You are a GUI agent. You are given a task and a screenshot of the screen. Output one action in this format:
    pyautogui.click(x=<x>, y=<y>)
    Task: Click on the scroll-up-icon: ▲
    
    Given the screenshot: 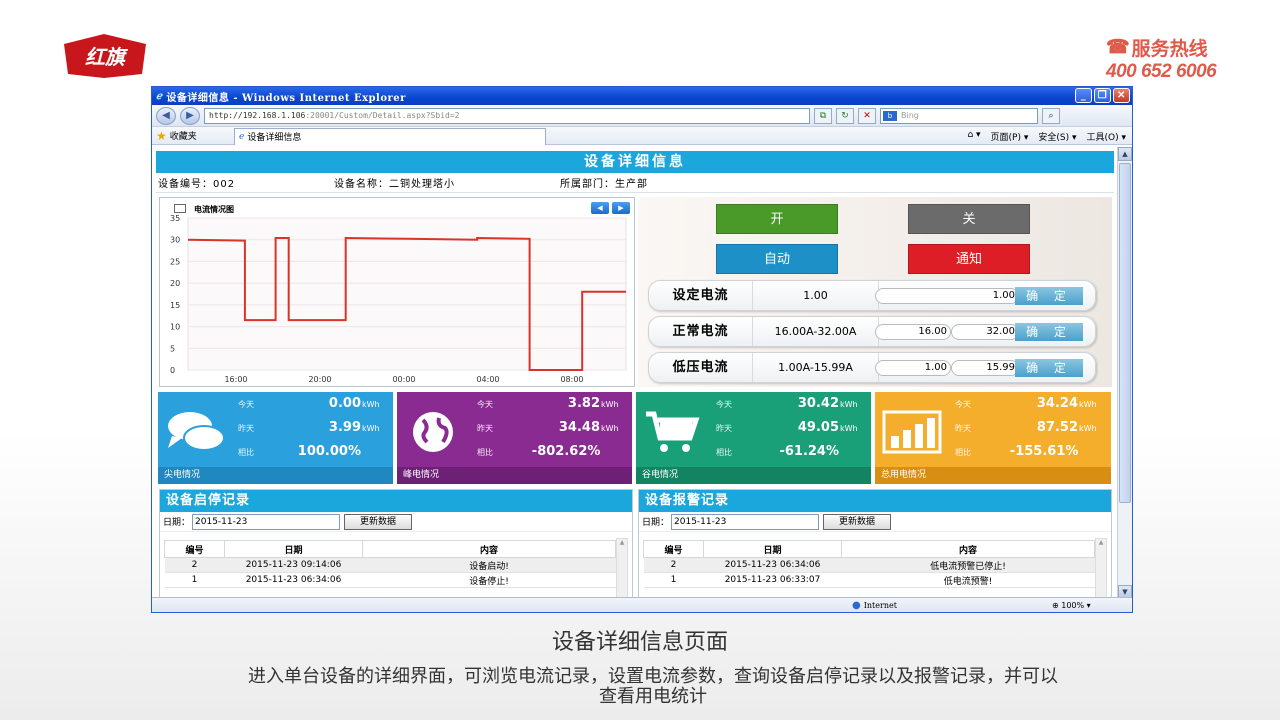 What is the action you would take?
    pyautogui.click(x=1125, y=154)
    